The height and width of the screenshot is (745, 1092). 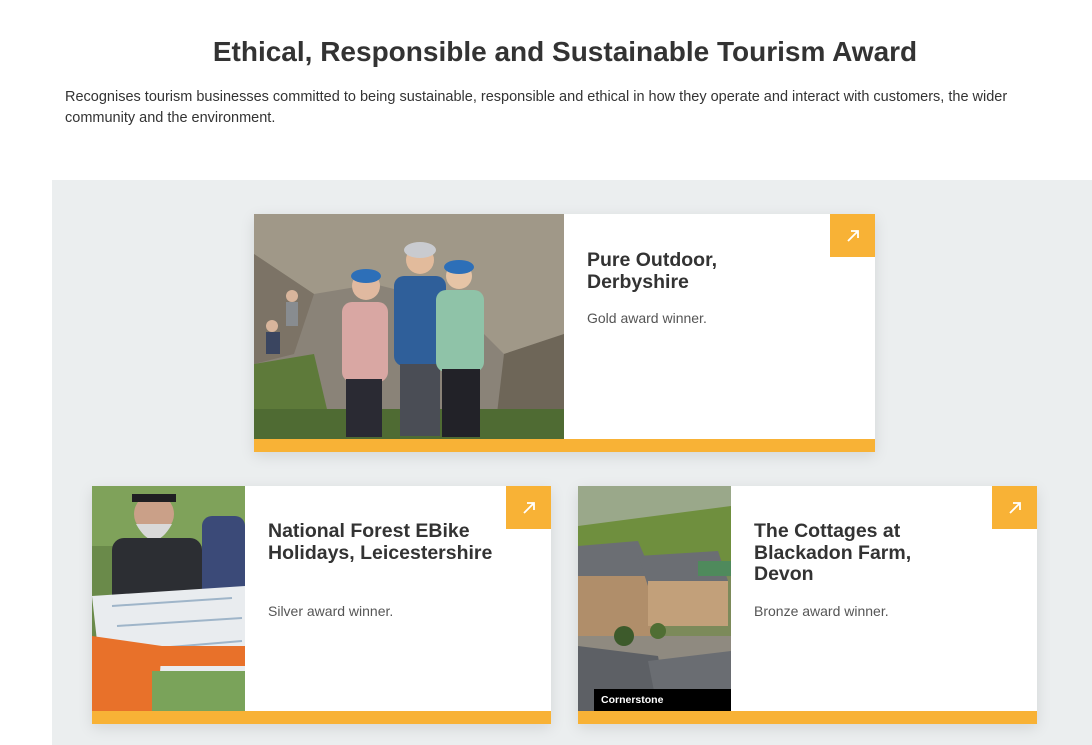 What do you see at coordinates (168, 598) in the screenshot?
I see `cyclists-map-photo` at bounding box center [168, 598].